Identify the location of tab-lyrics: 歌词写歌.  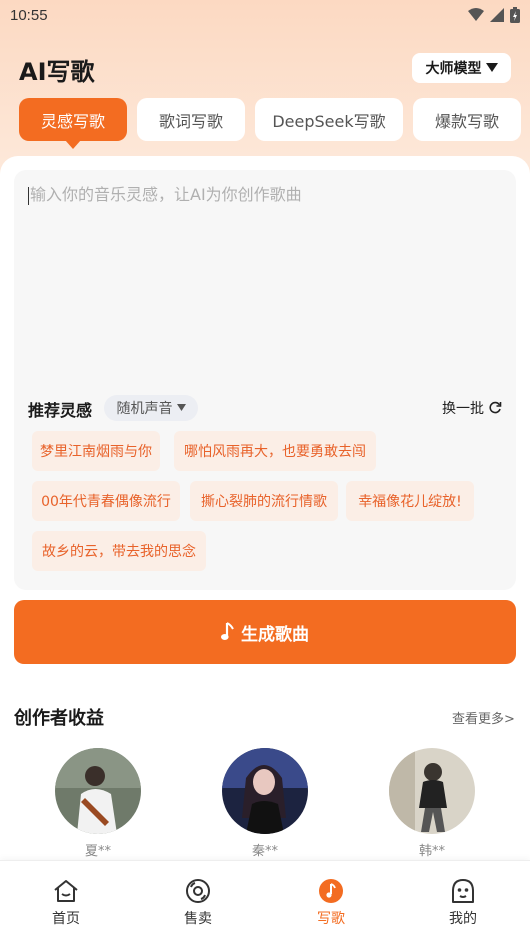
(191, 119).